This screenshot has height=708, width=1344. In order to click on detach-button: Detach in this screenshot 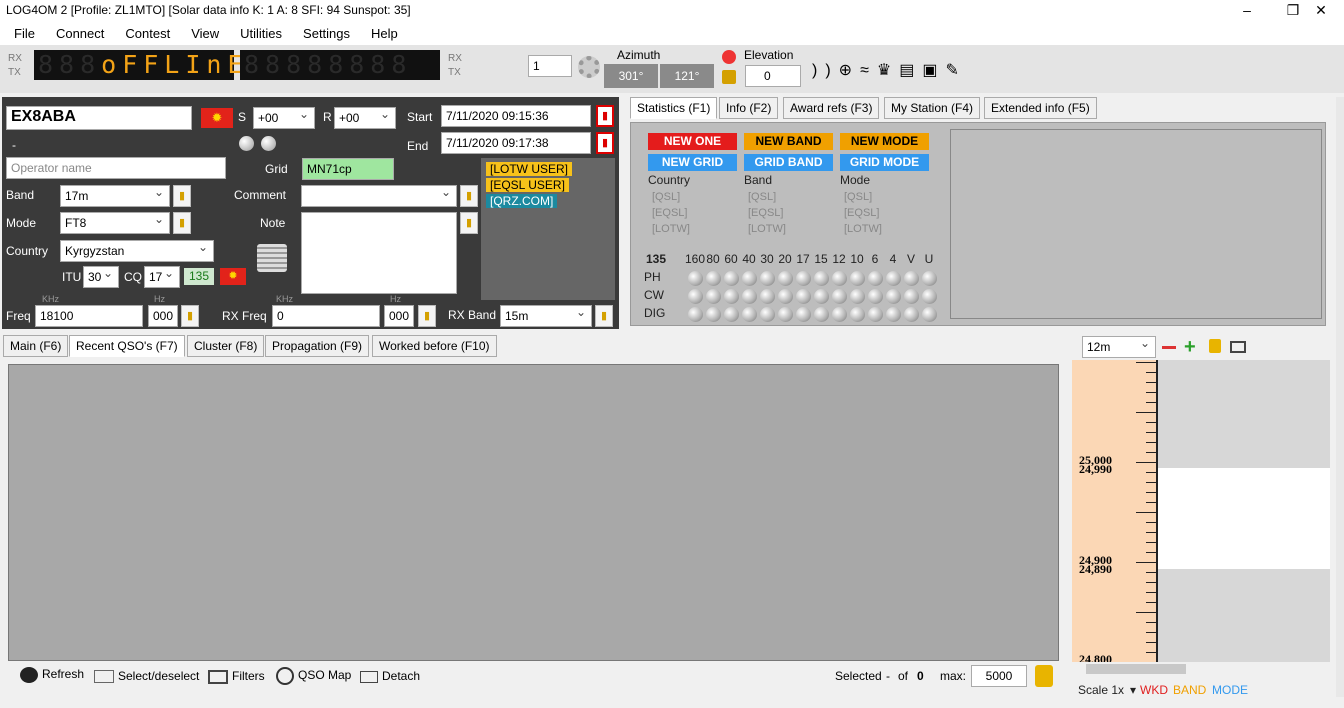, I will do `click(390, 676)`.